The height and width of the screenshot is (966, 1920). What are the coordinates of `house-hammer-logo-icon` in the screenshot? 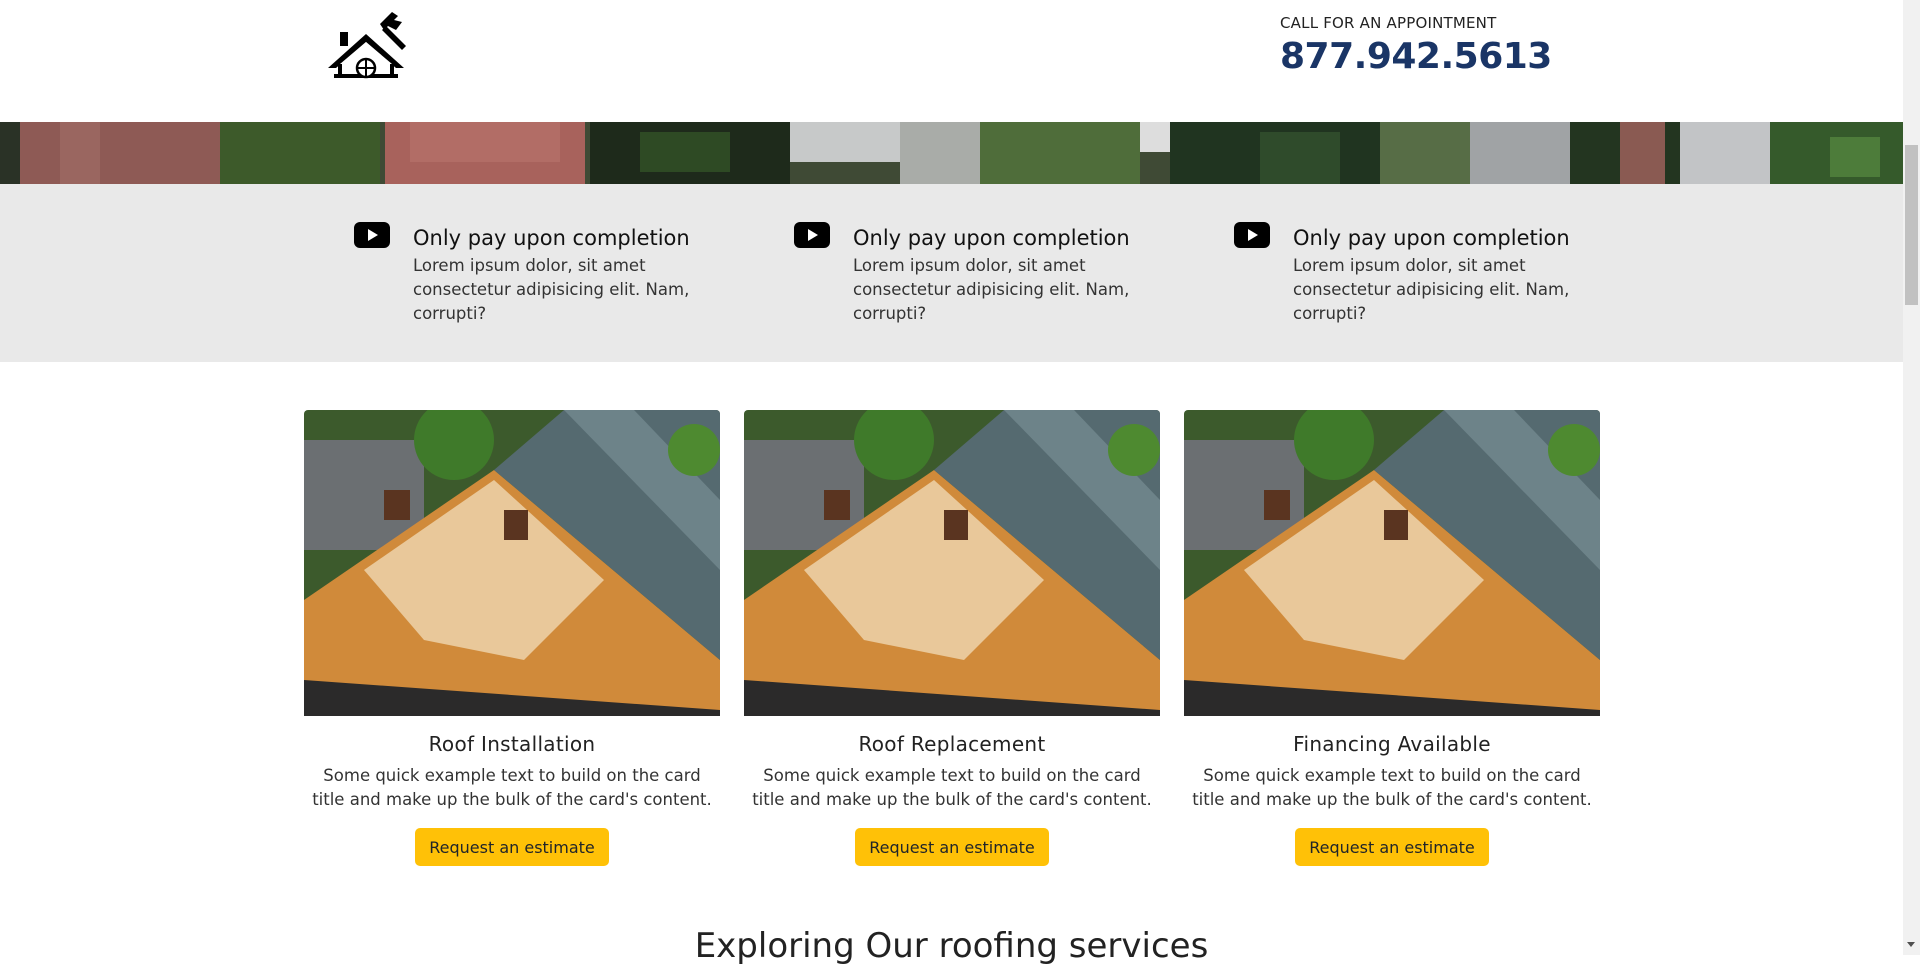 It's located at (374, 45).